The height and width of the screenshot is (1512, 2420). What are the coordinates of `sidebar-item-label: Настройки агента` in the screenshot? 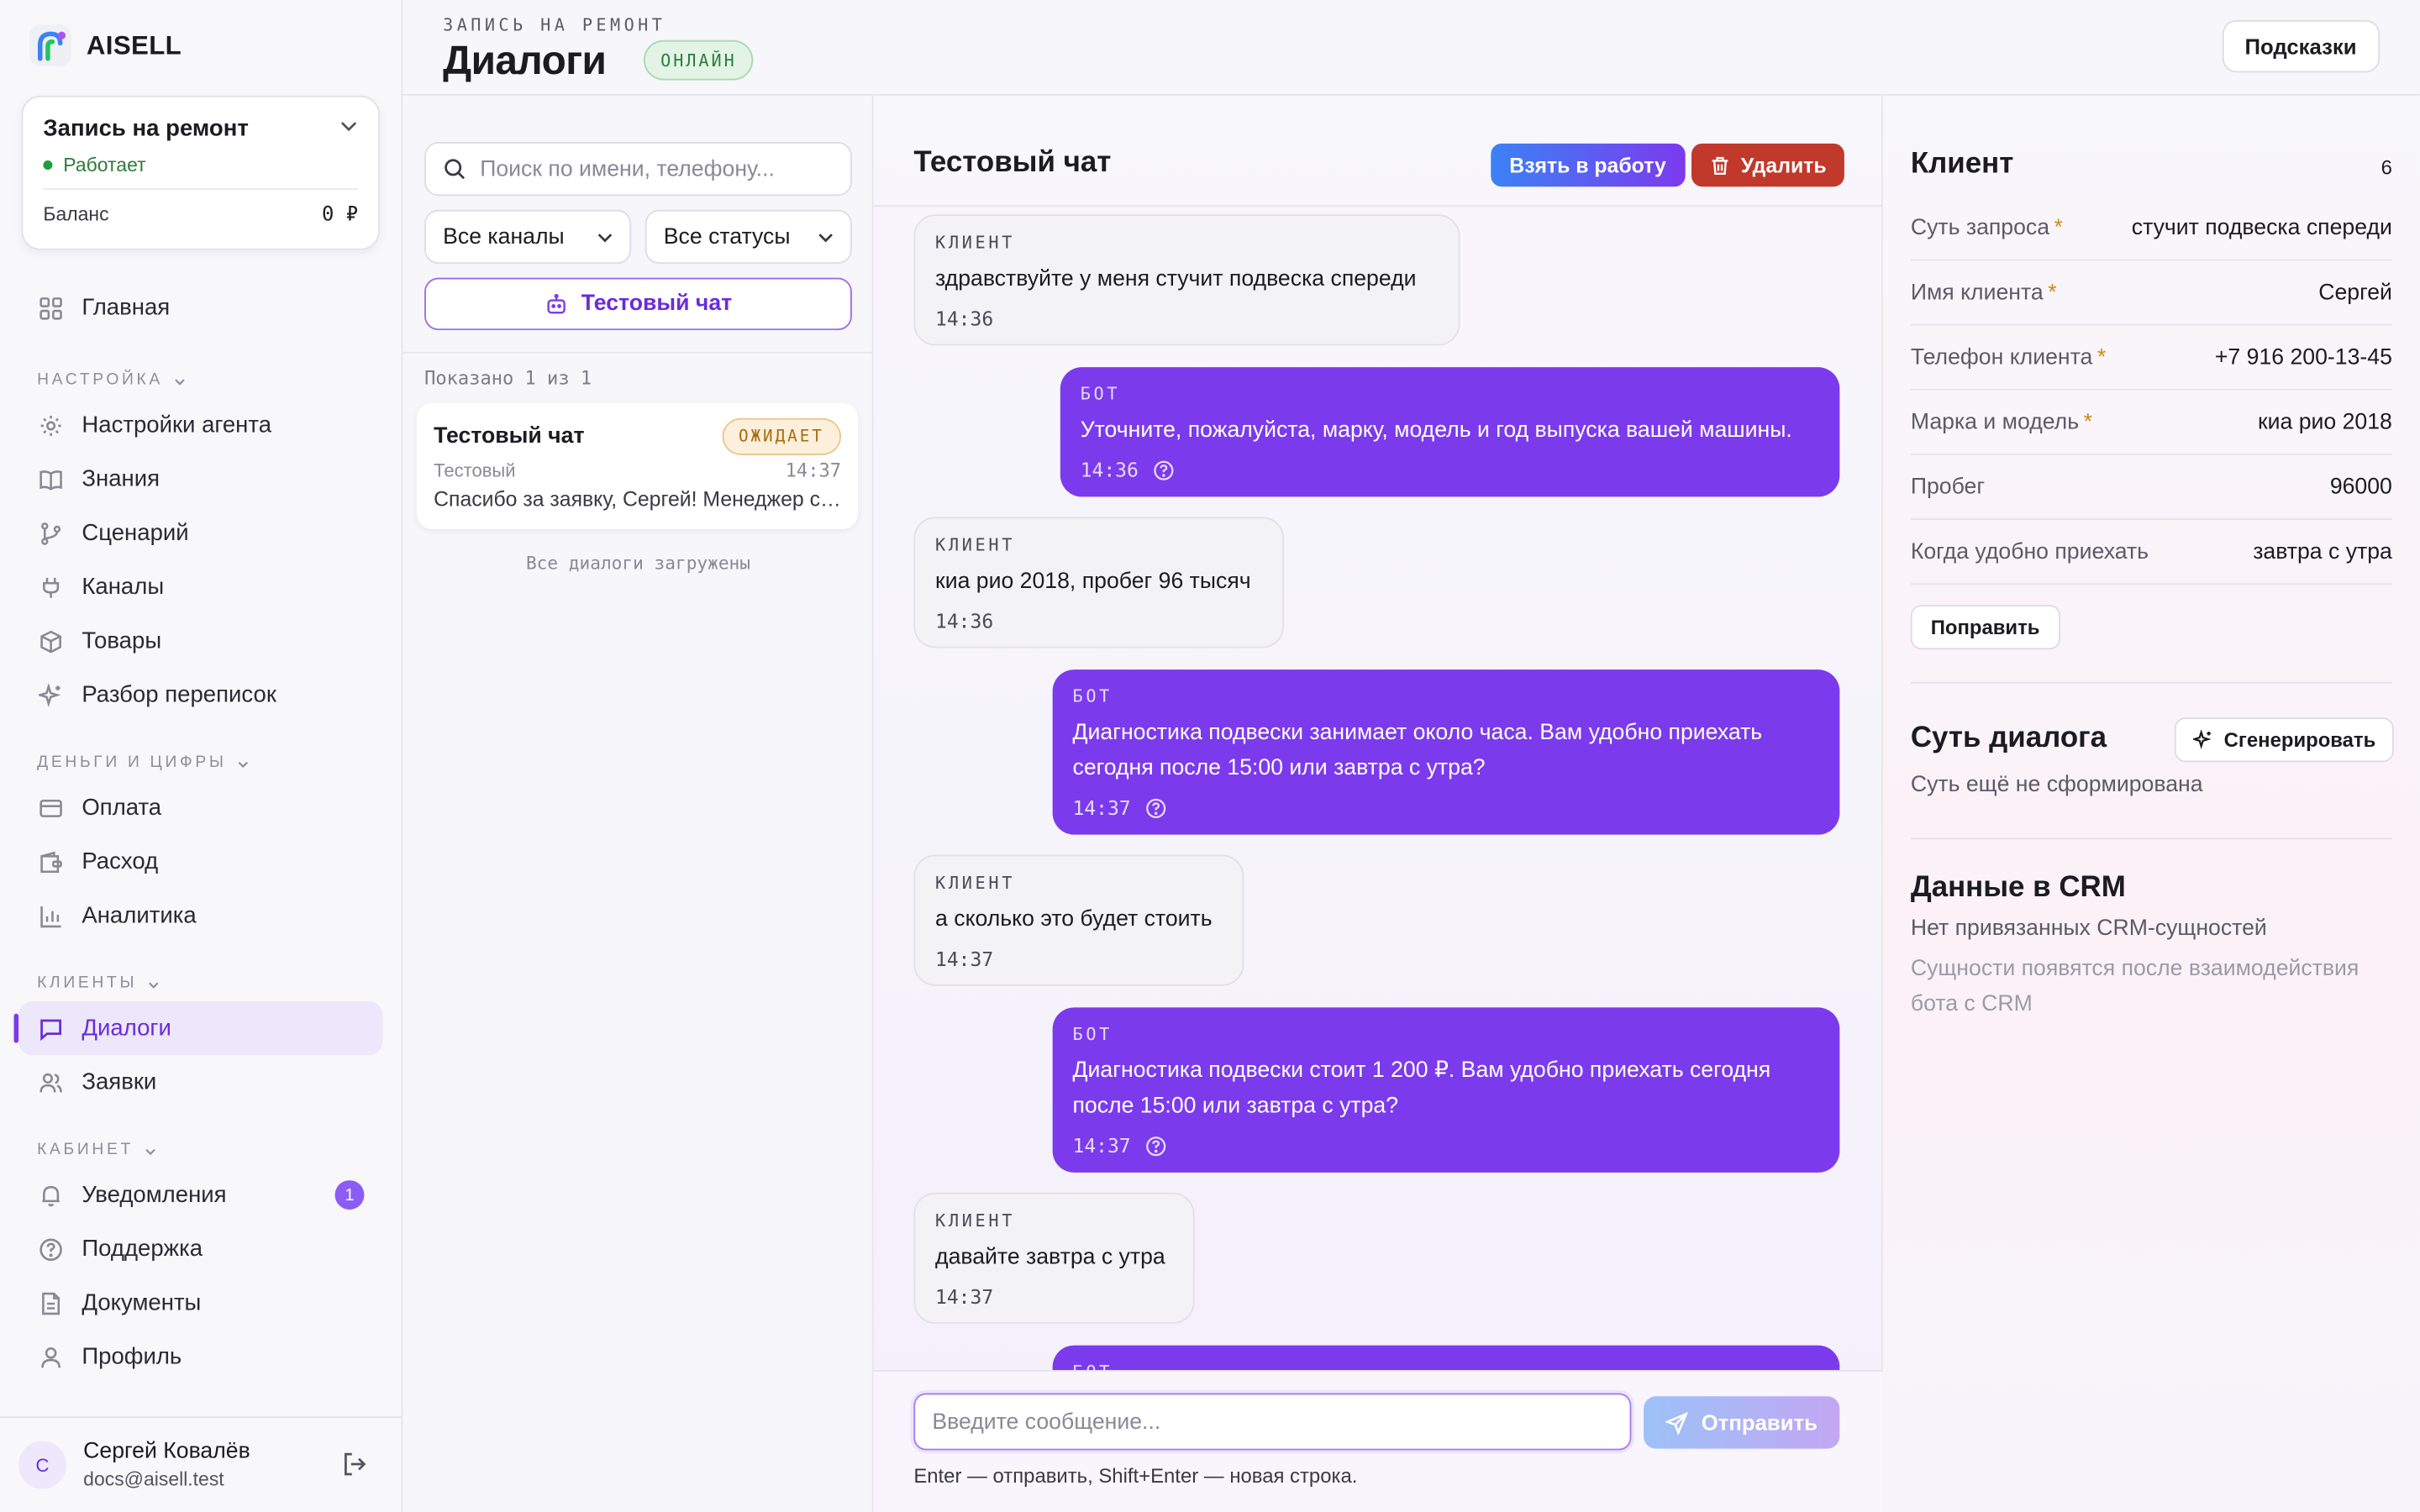 It's located at (177, 425).